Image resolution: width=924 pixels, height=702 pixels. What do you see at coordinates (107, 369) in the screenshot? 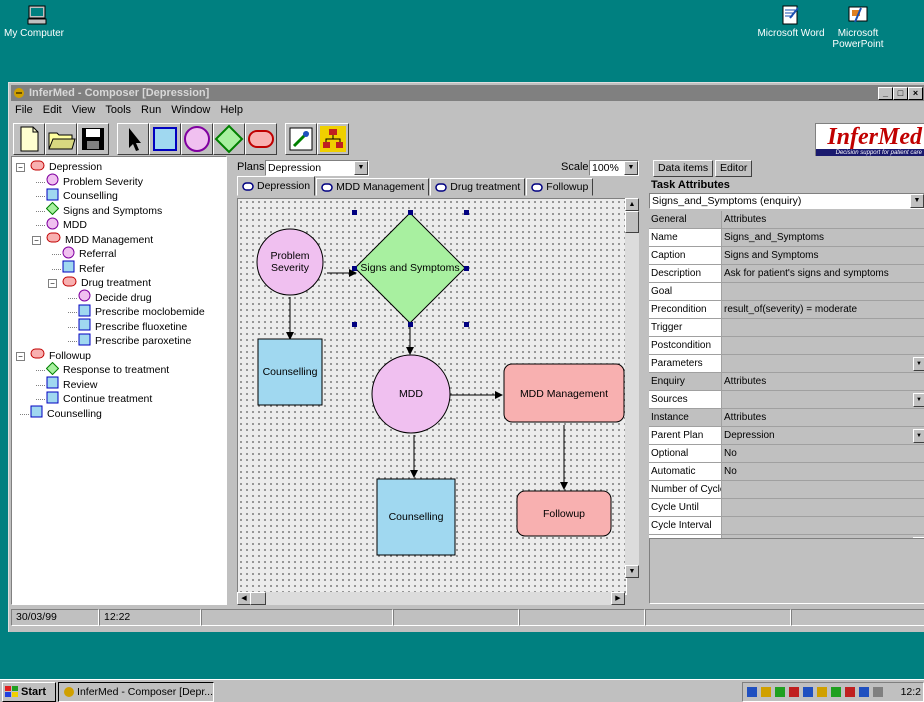
I see `tree-item: Response to treatment` at bounding box center [107, 369].